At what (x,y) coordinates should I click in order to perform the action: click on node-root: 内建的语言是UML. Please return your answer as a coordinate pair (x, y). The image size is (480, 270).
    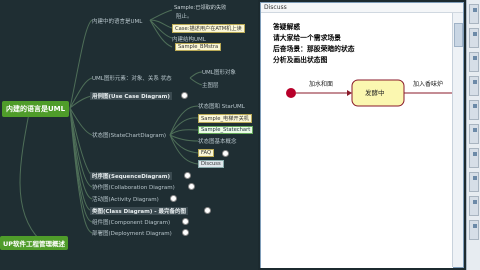
    Looking at the image, I should click on (36, 109).